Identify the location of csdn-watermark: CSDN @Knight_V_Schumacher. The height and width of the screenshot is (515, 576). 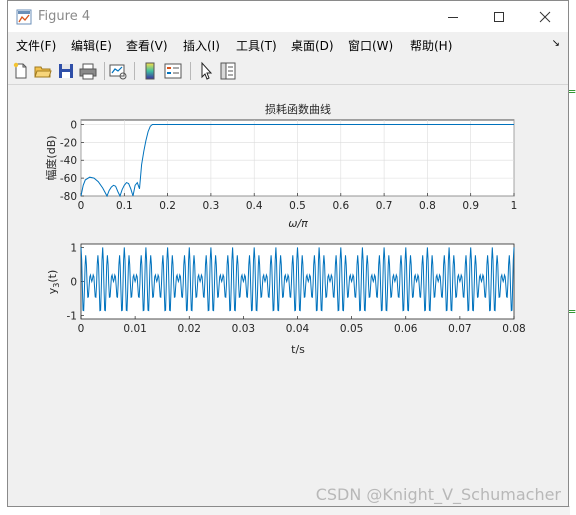
(439, 495).